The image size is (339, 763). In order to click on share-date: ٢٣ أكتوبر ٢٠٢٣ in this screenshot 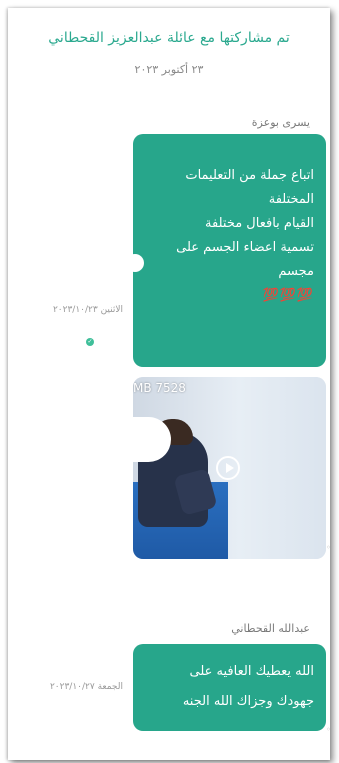, I will do `click(169, 69)`.